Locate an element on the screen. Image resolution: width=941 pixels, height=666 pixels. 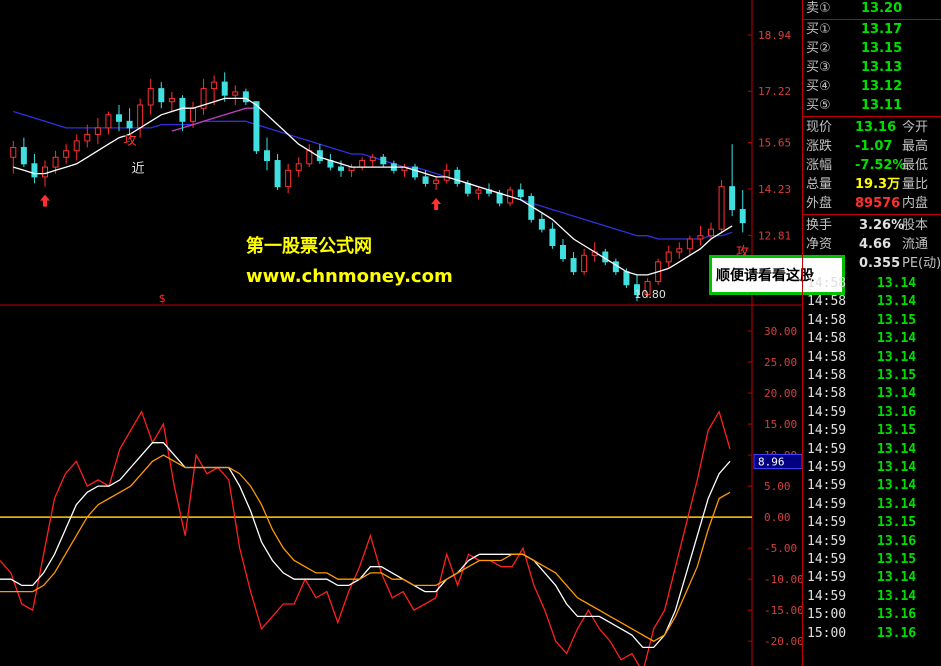
price-axis-label: 12.81 is located at coordinates (774, 235).